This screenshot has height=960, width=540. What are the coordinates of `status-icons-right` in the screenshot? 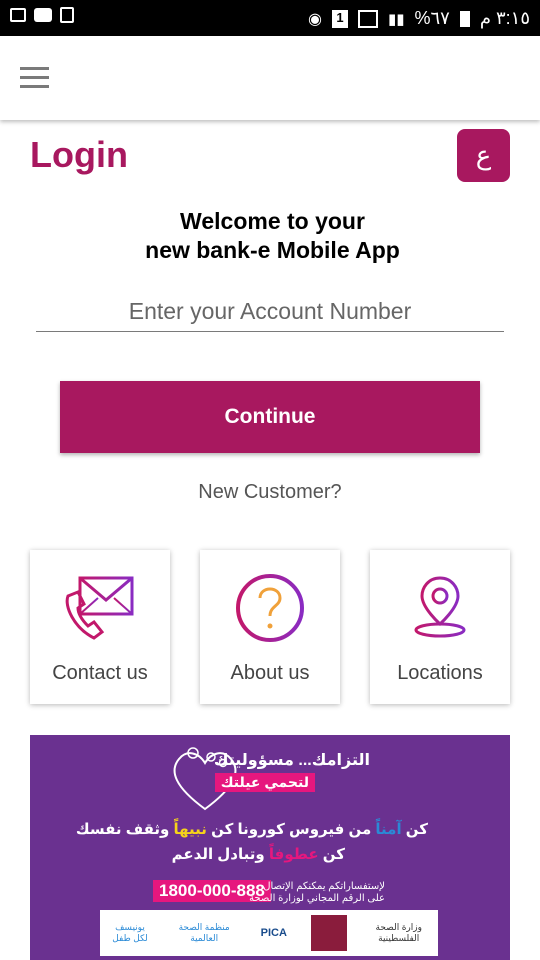 It's located at (42, 15).